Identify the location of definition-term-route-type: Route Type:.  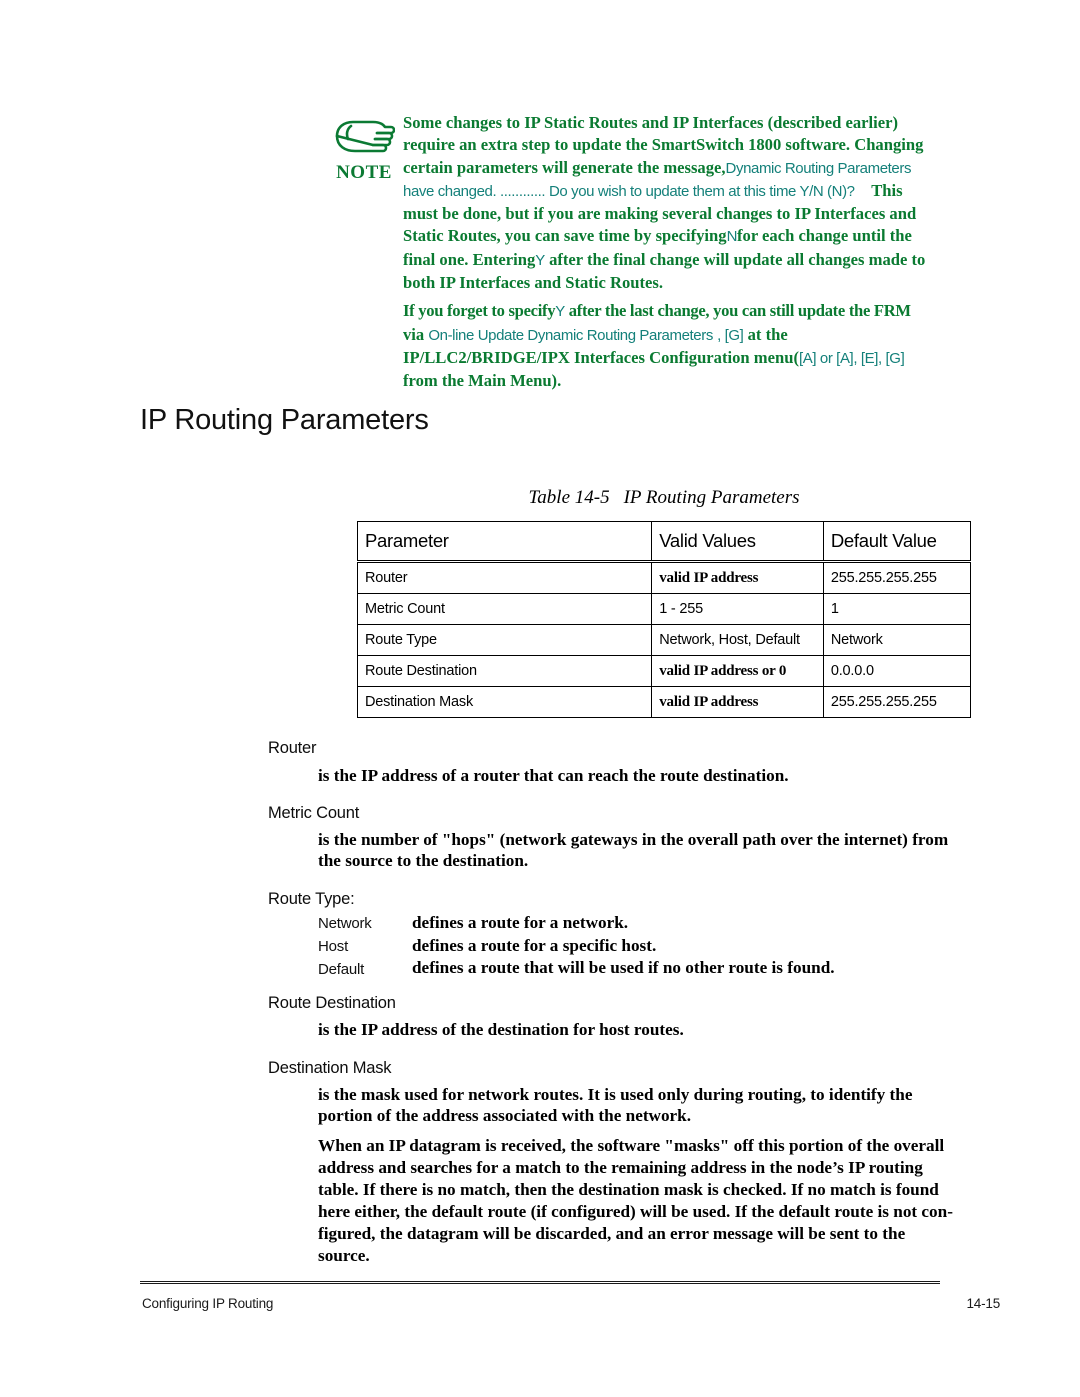
(311, 899).